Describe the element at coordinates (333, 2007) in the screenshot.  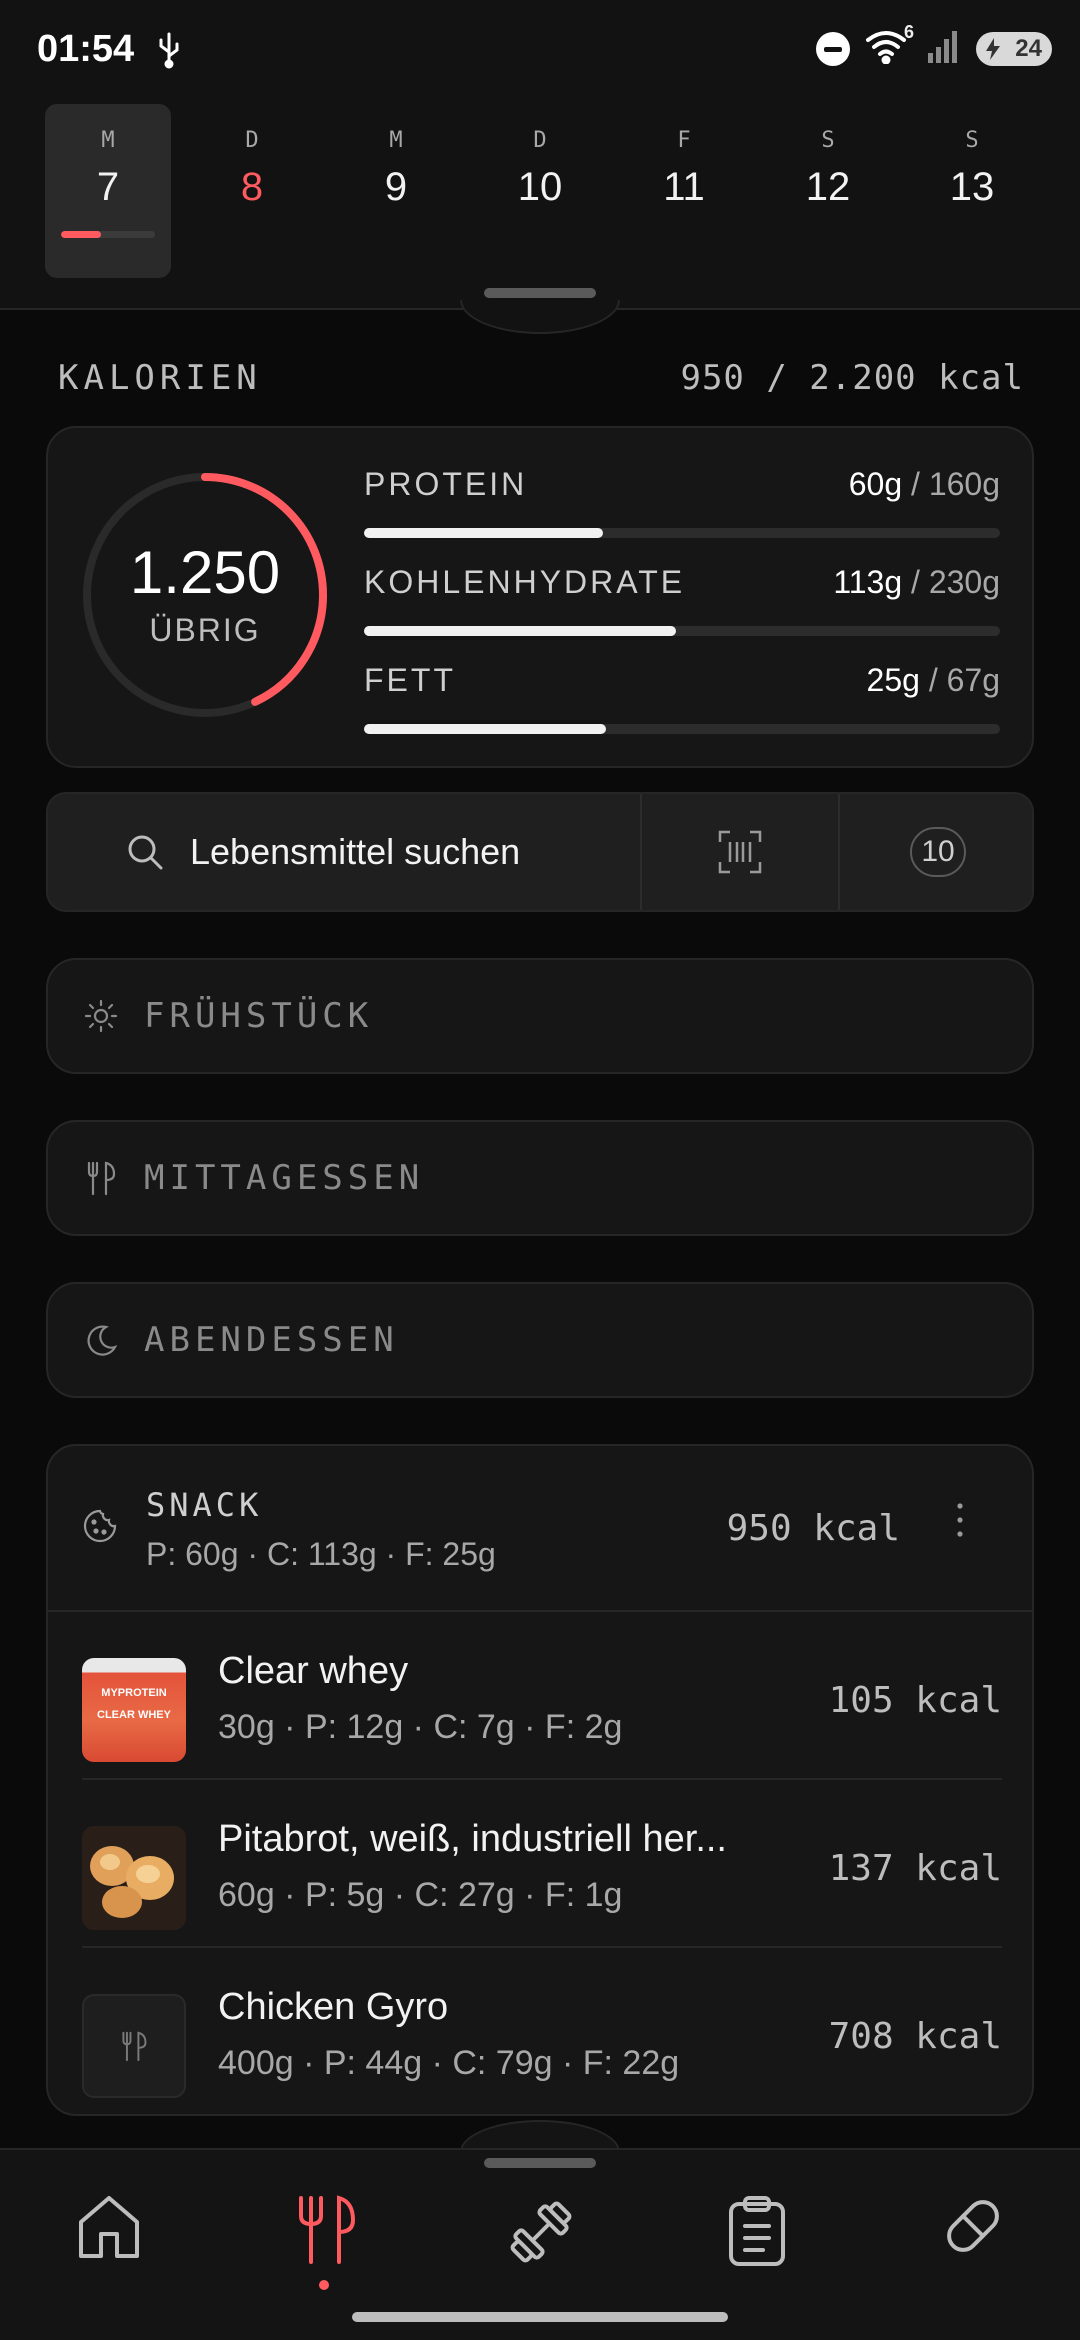
I see `food-name: Chicken Gyro` at that location.